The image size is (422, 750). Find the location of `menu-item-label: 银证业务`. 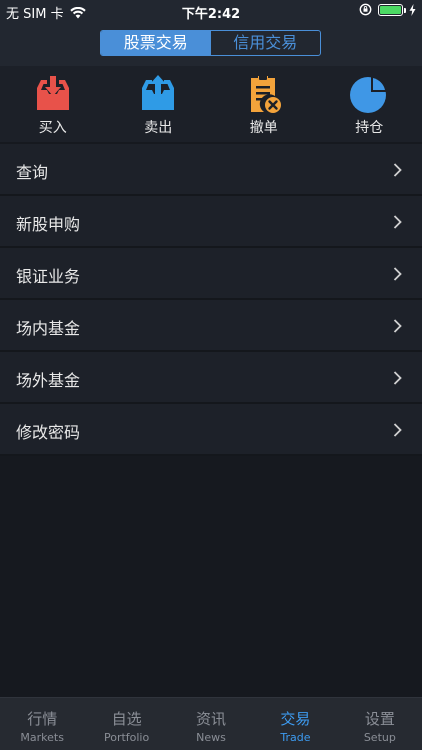

menu-item-label: 银证业务 is located at coordinates (48, 276).